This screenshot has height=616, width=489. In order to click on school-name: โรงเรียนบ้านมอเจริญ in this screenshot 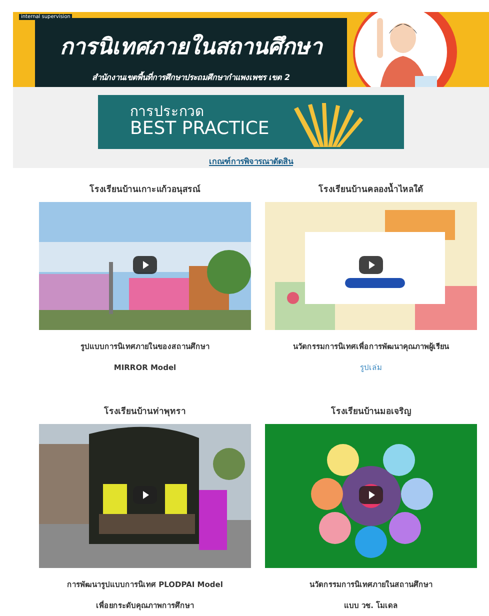, I will do `click(371, 411)`.